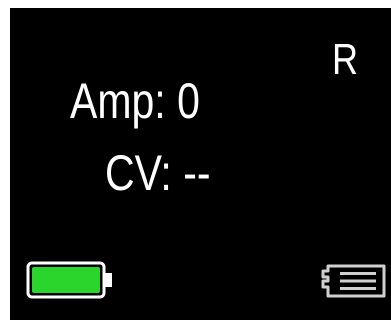 This screenshot has width=391, height=320. Describe the element at coordinates (353, 281) in the screenshot. I see `sd-card-icon` at that location.